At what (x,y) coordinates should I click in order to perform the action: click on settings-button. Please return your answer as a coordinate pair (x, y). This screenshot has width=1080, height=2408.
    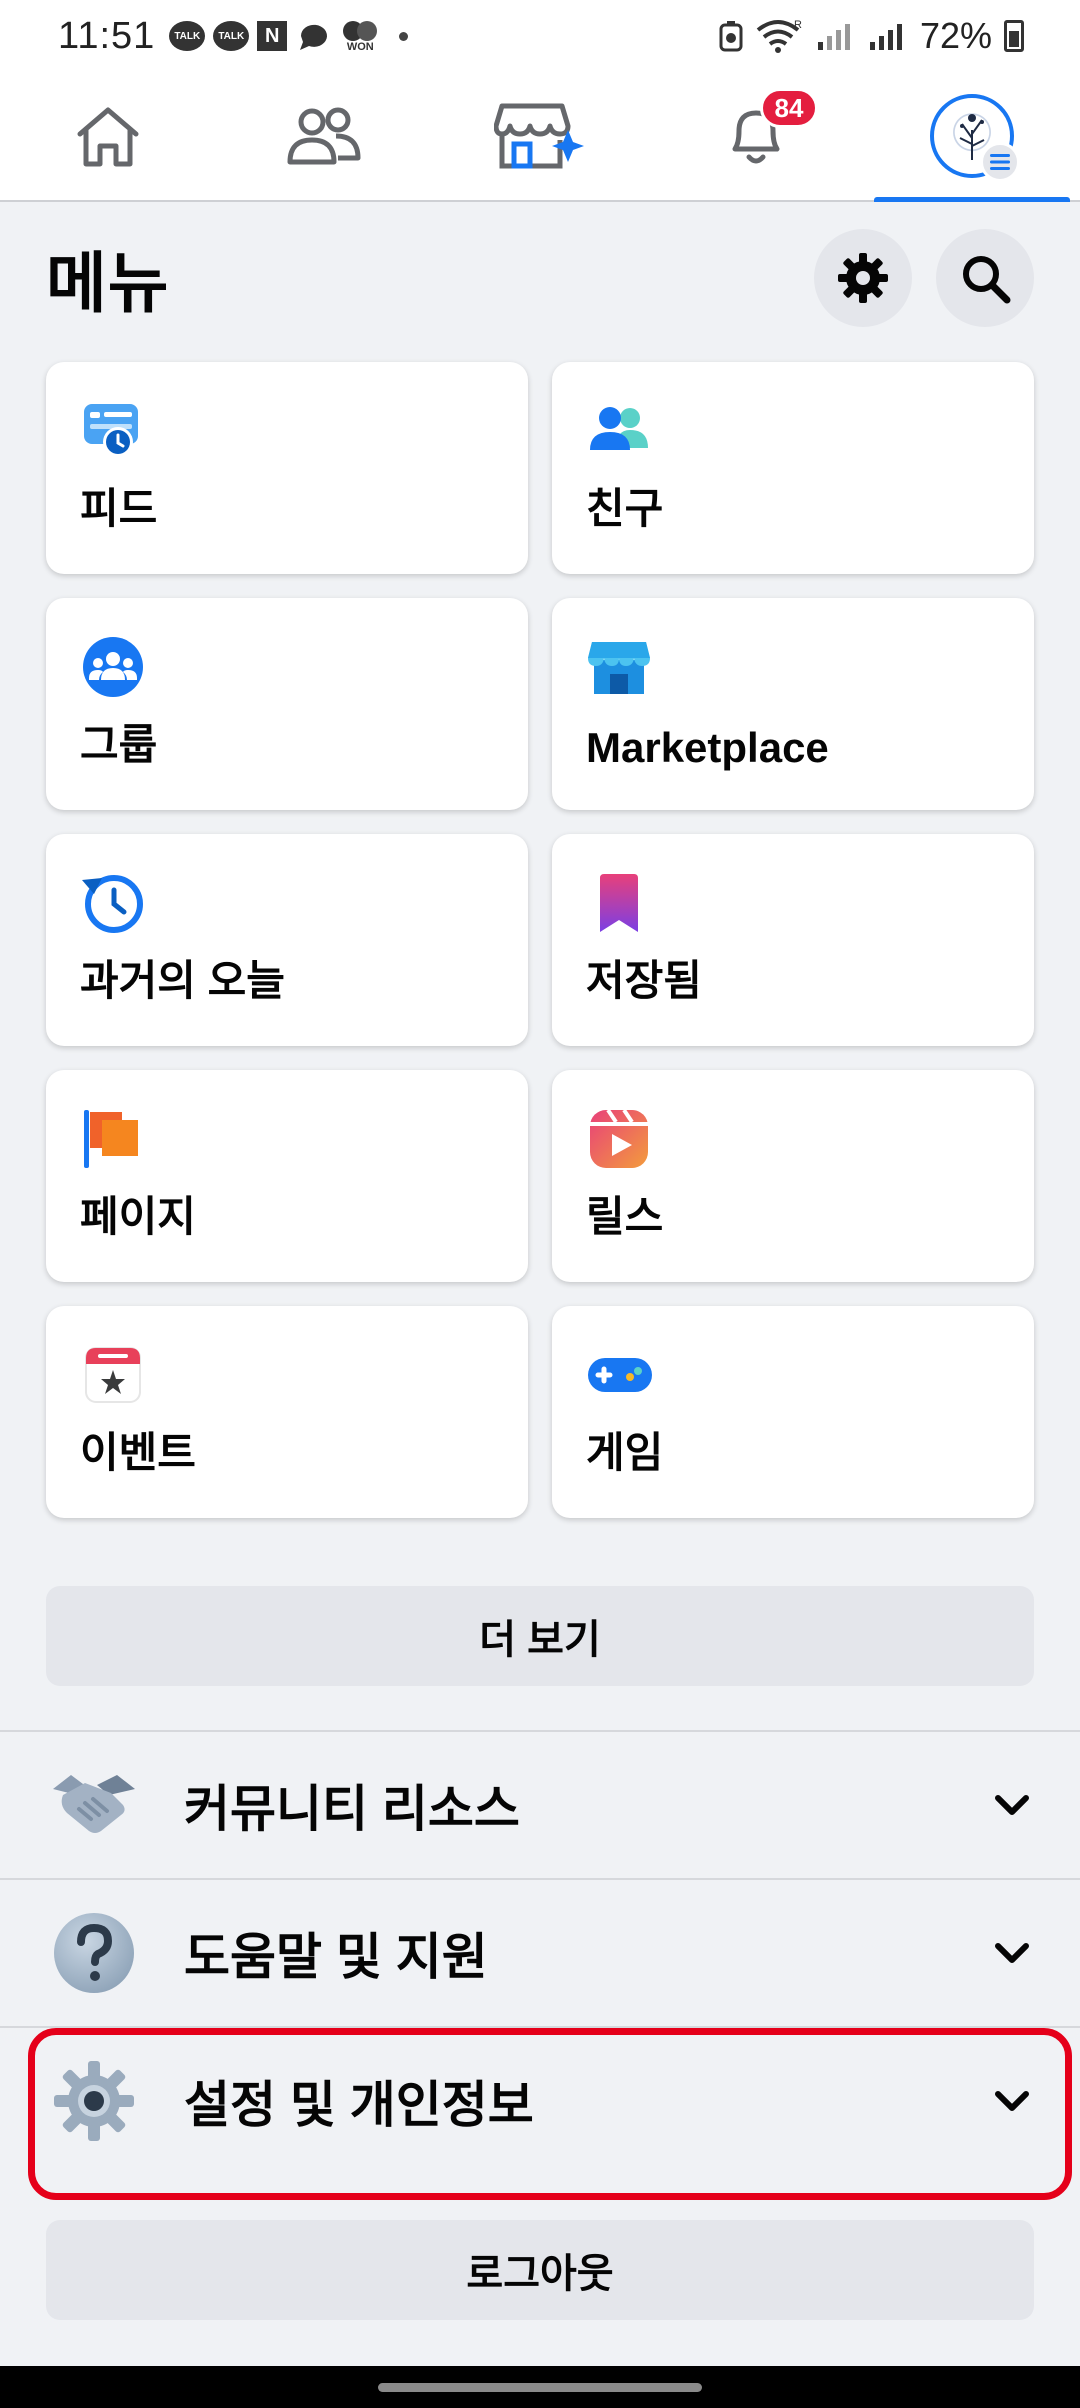
    Looking at the image, I should click on (863, 278).